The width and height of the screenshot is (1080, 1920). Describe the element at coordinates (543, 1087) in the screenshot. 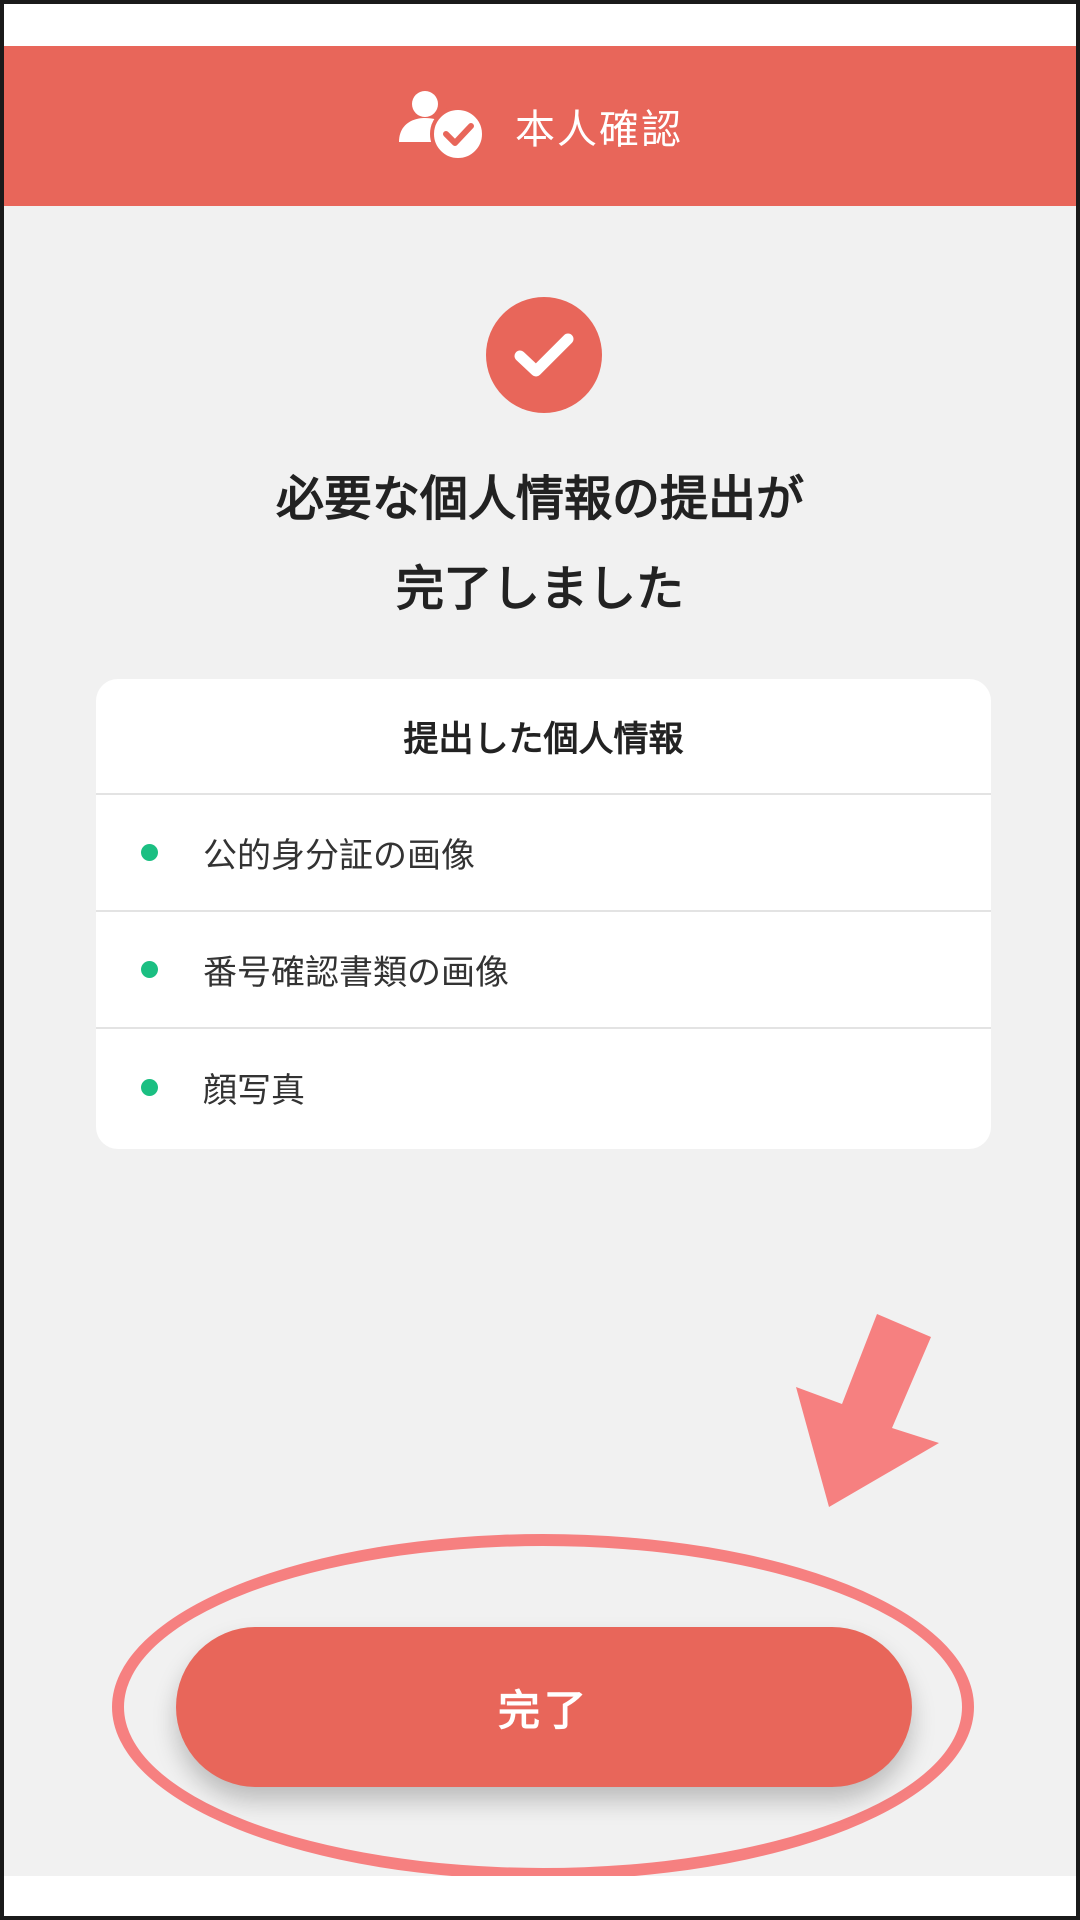

I see `list-item: 顔写真` at that location.